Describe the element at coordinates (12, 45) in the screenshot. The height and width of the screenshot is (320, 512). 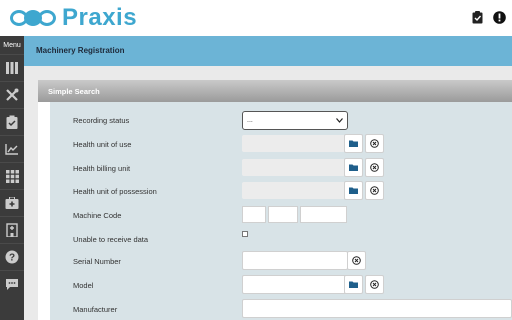
I see `sidebar-menu-label: Menu` at that location.